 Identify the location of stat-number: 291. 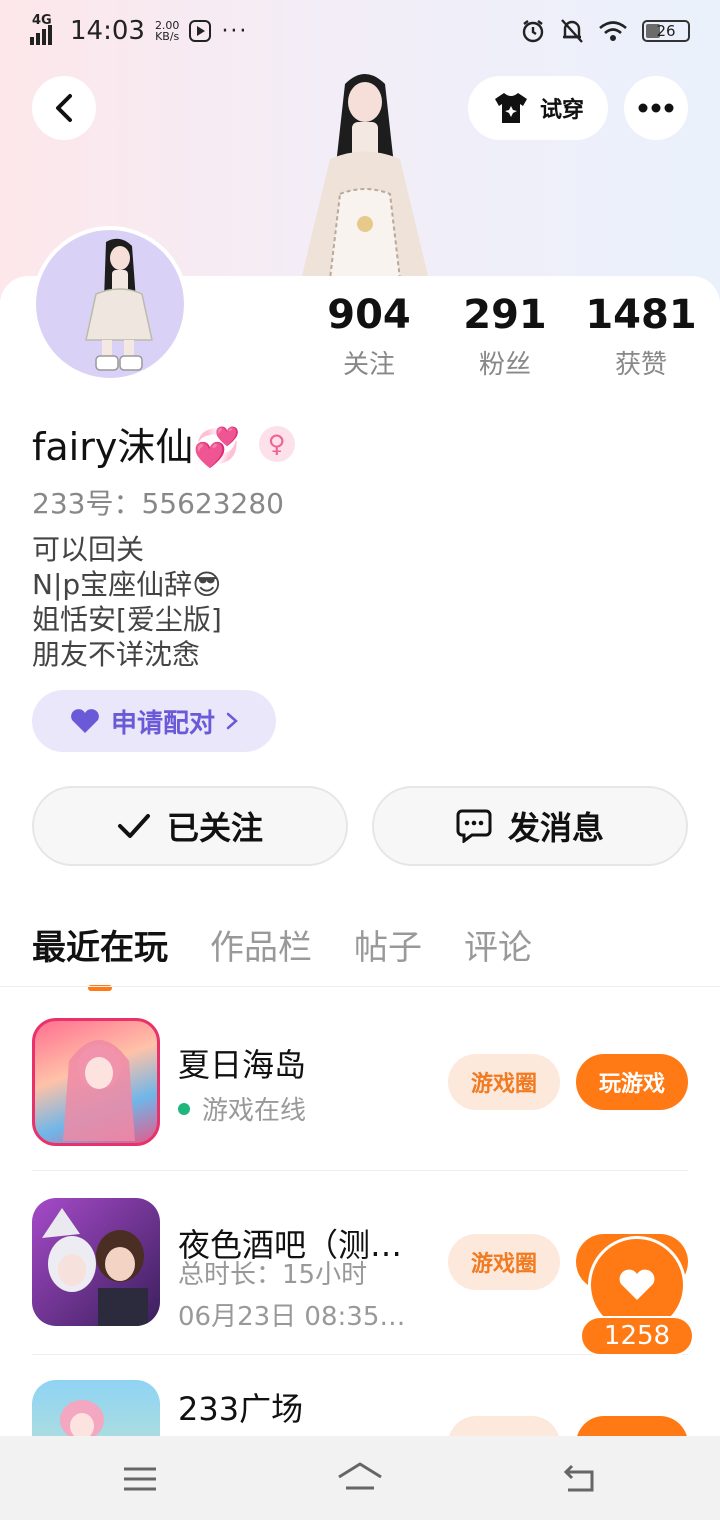
(505, 315).